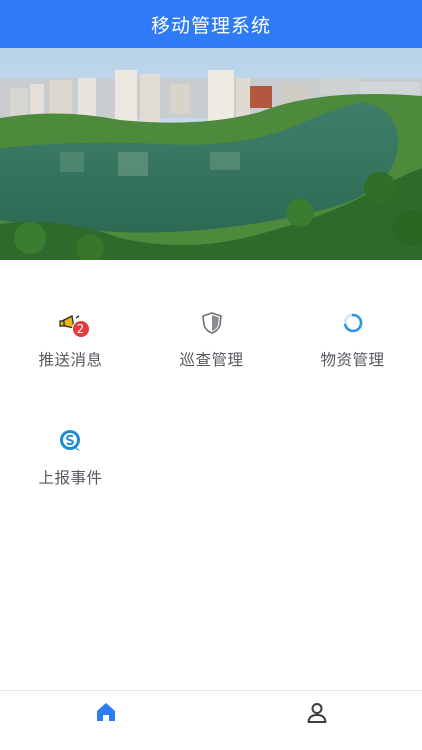  I want to click on menu-supplies-management: 物资管理, so click(352, 315).